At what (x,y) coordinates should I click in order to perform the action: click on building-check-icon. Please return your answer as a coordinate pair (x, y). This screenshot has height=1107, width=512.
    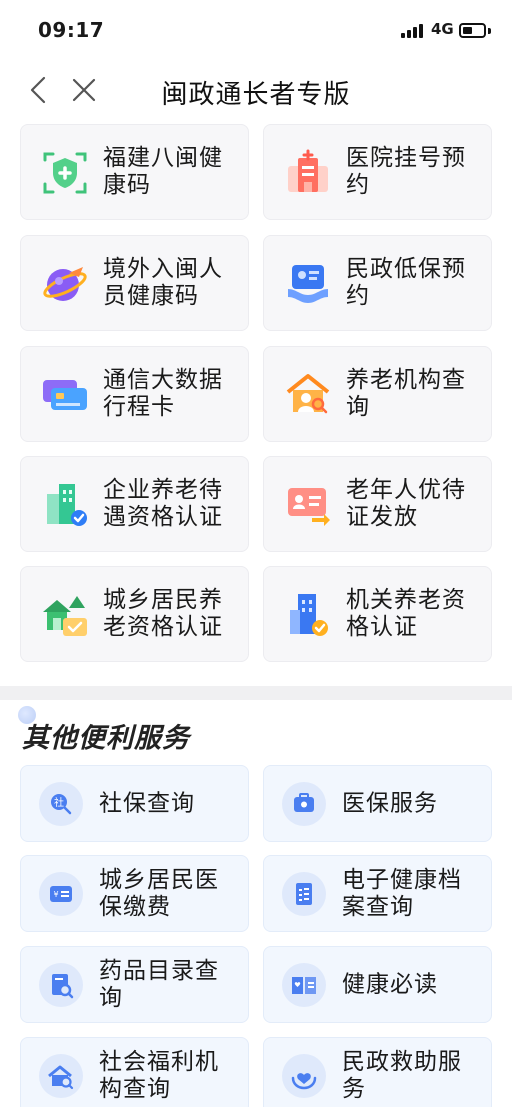
    Looking at the image, I should click on (65, 504).